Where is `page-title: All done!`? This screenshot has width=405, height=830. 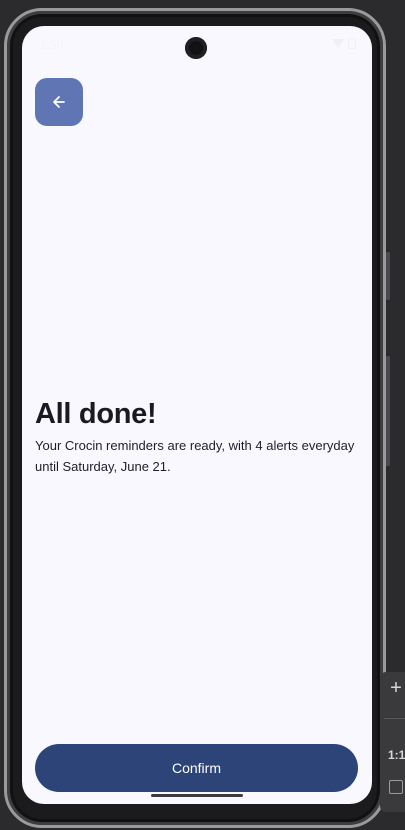 page-title: All done! is located at coordinates (96, 414).